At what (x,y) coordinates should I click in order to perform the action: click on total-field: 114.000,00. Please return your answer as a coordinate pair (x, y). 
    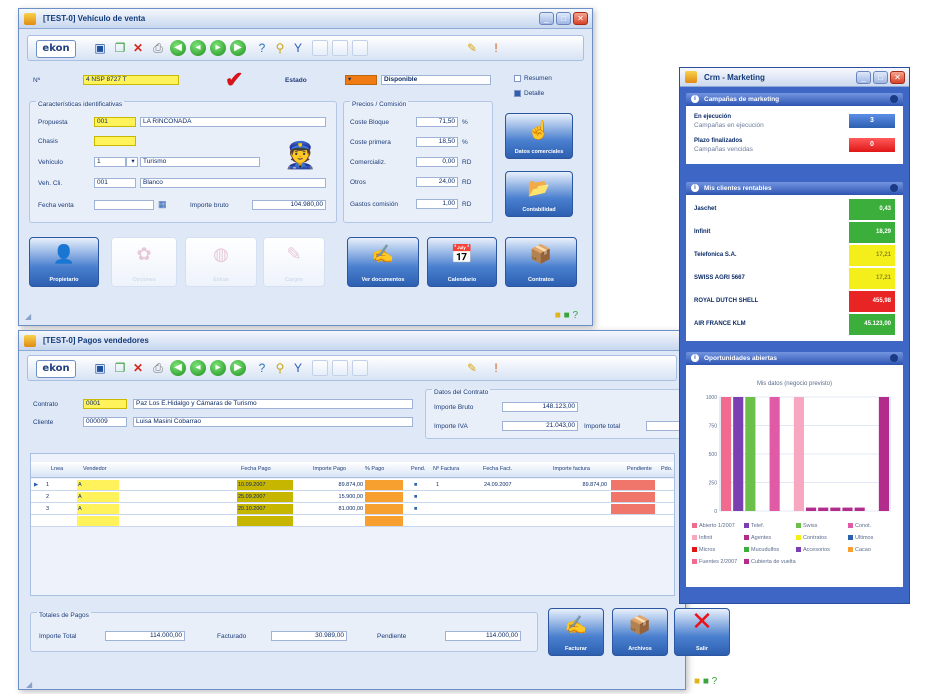
    Looking at the image, I should click on (145, 636).